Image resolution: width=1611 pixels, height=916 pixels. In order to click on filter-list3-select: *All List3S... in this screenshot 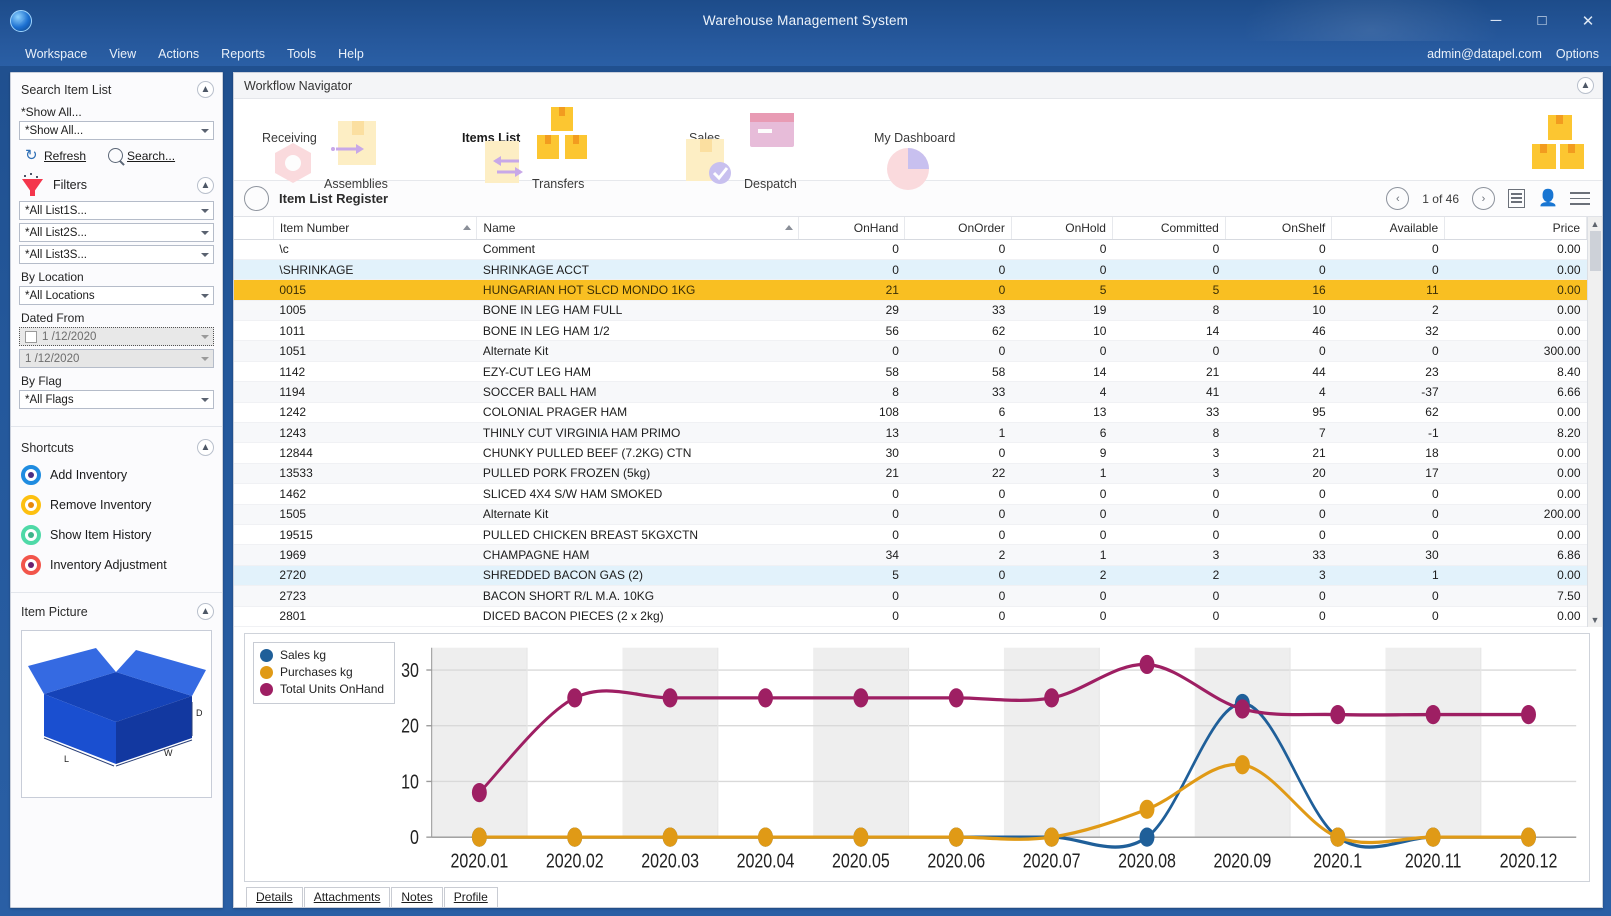, I will do `click(116, 254)`.